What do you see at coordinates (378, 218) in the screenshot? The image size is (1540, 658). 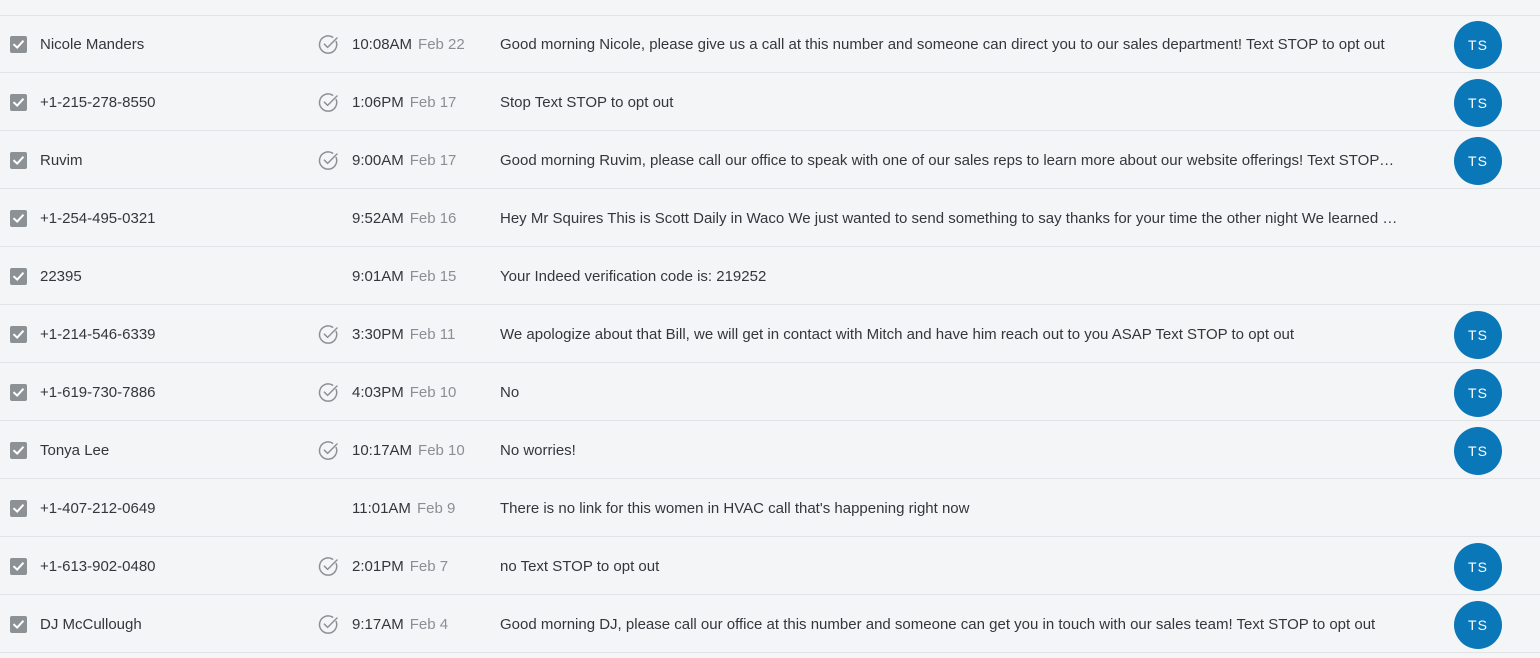 I see `message-time: 9:52AM` at bounding box center [378, 218].